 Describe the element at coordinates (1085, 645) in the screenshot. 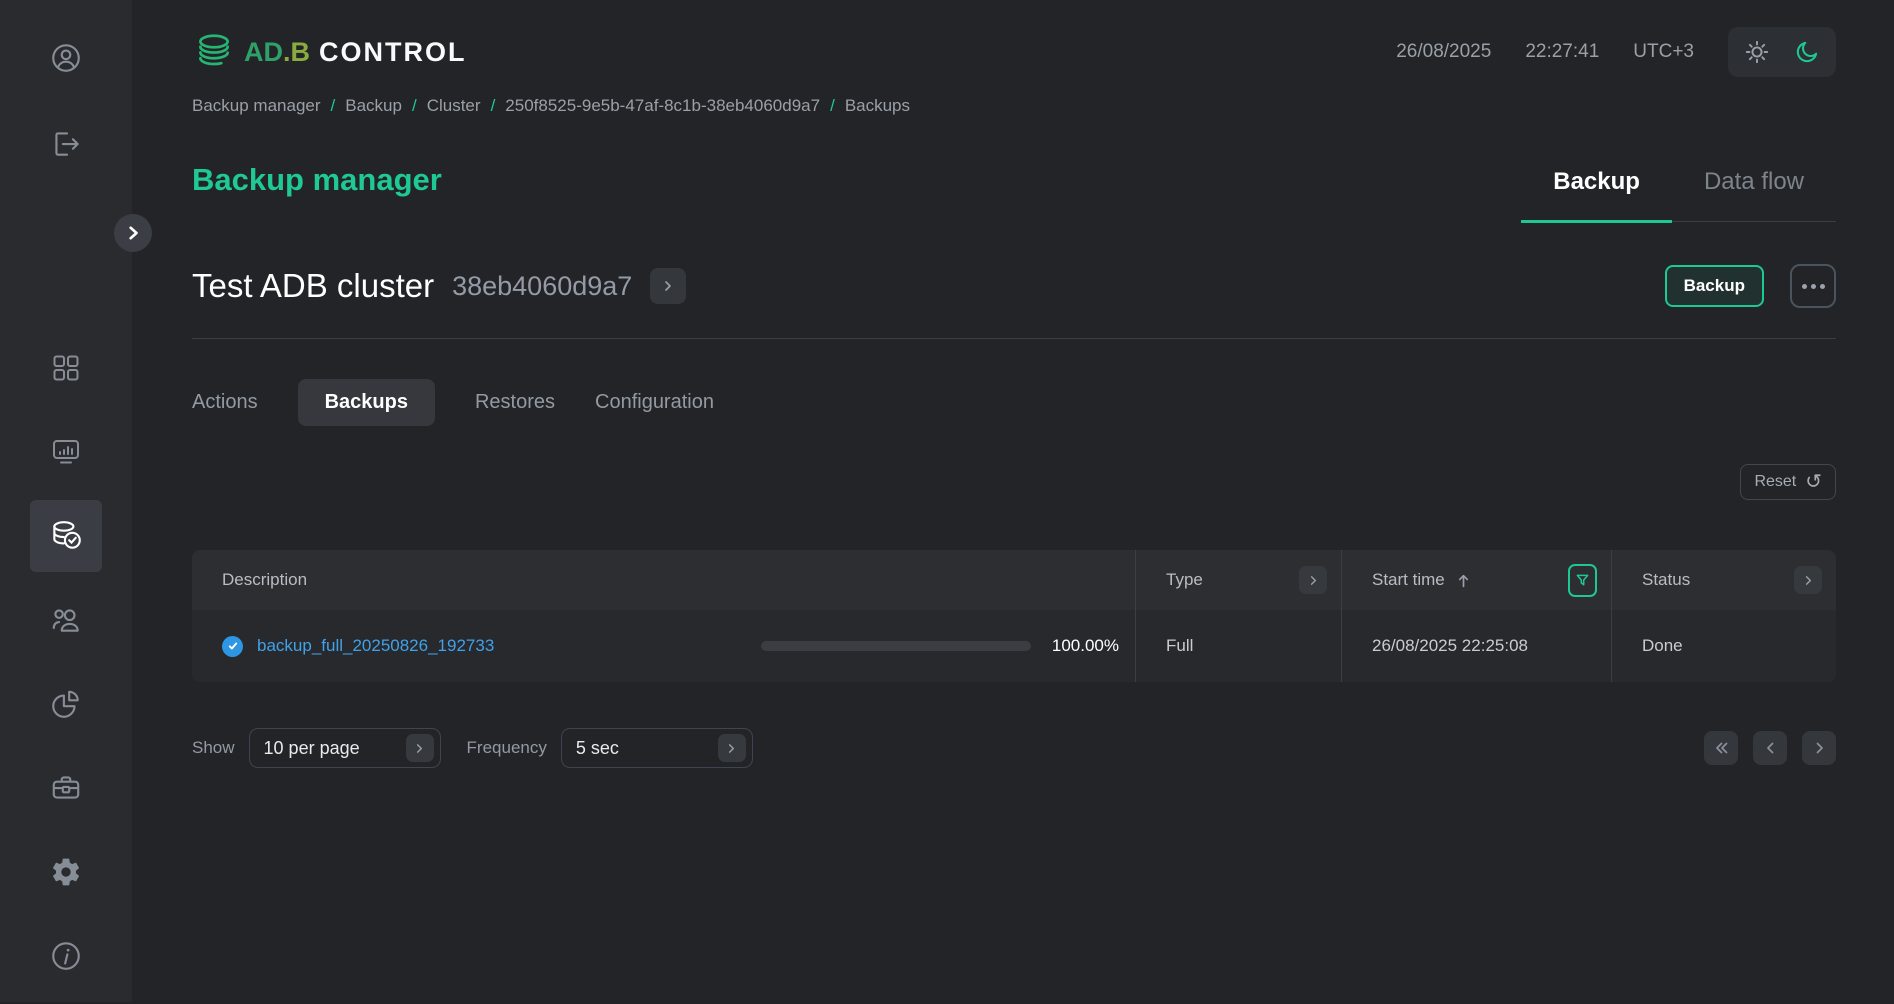

I see `progress-percent: 100.00%` at that location.